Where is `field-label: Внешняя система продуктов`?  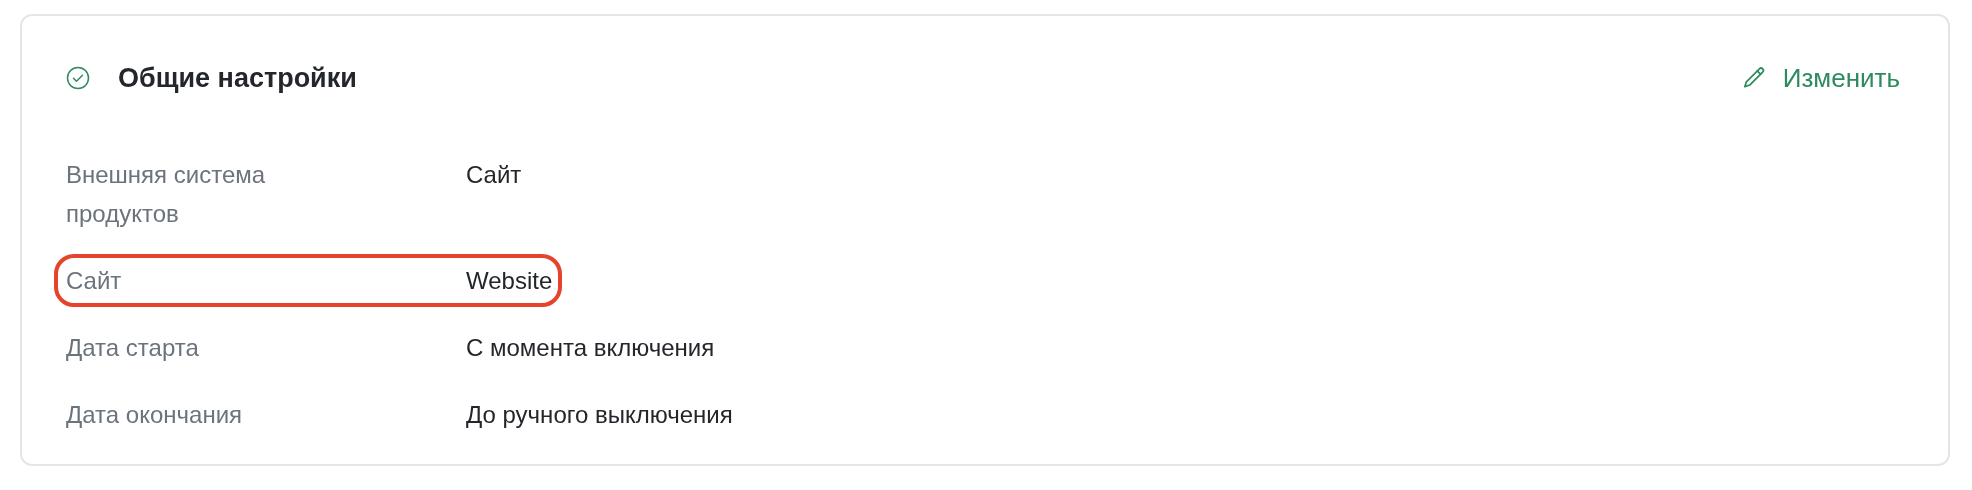 field-label: Внешняя система продуктов is located at coordinates (166, 194).